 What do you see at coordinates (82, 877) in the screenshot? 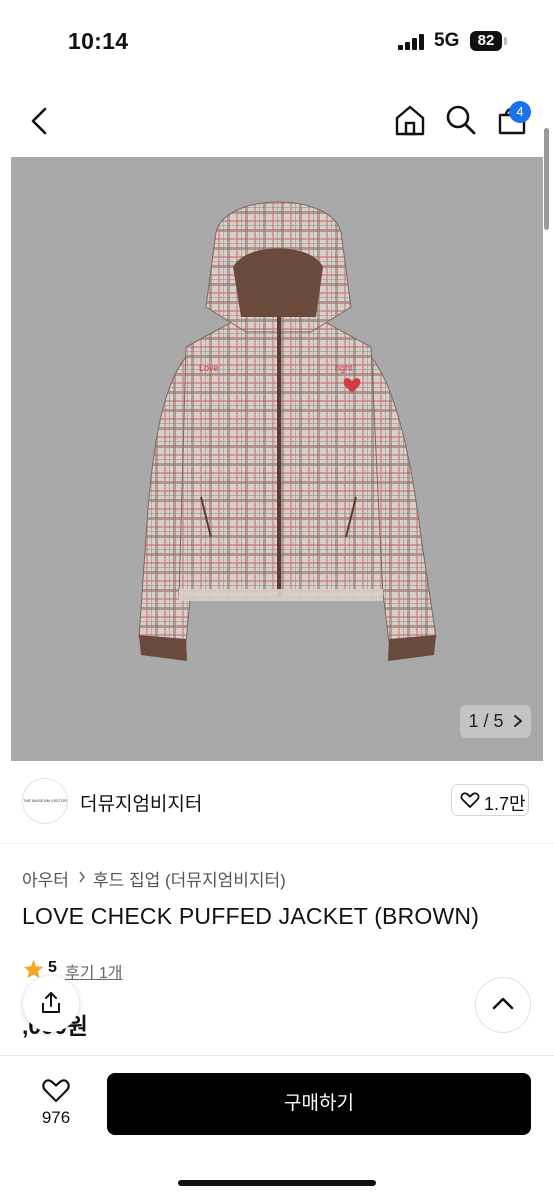
I see `breadcrumb-chevron-icon` at bounding box center [82, 877].